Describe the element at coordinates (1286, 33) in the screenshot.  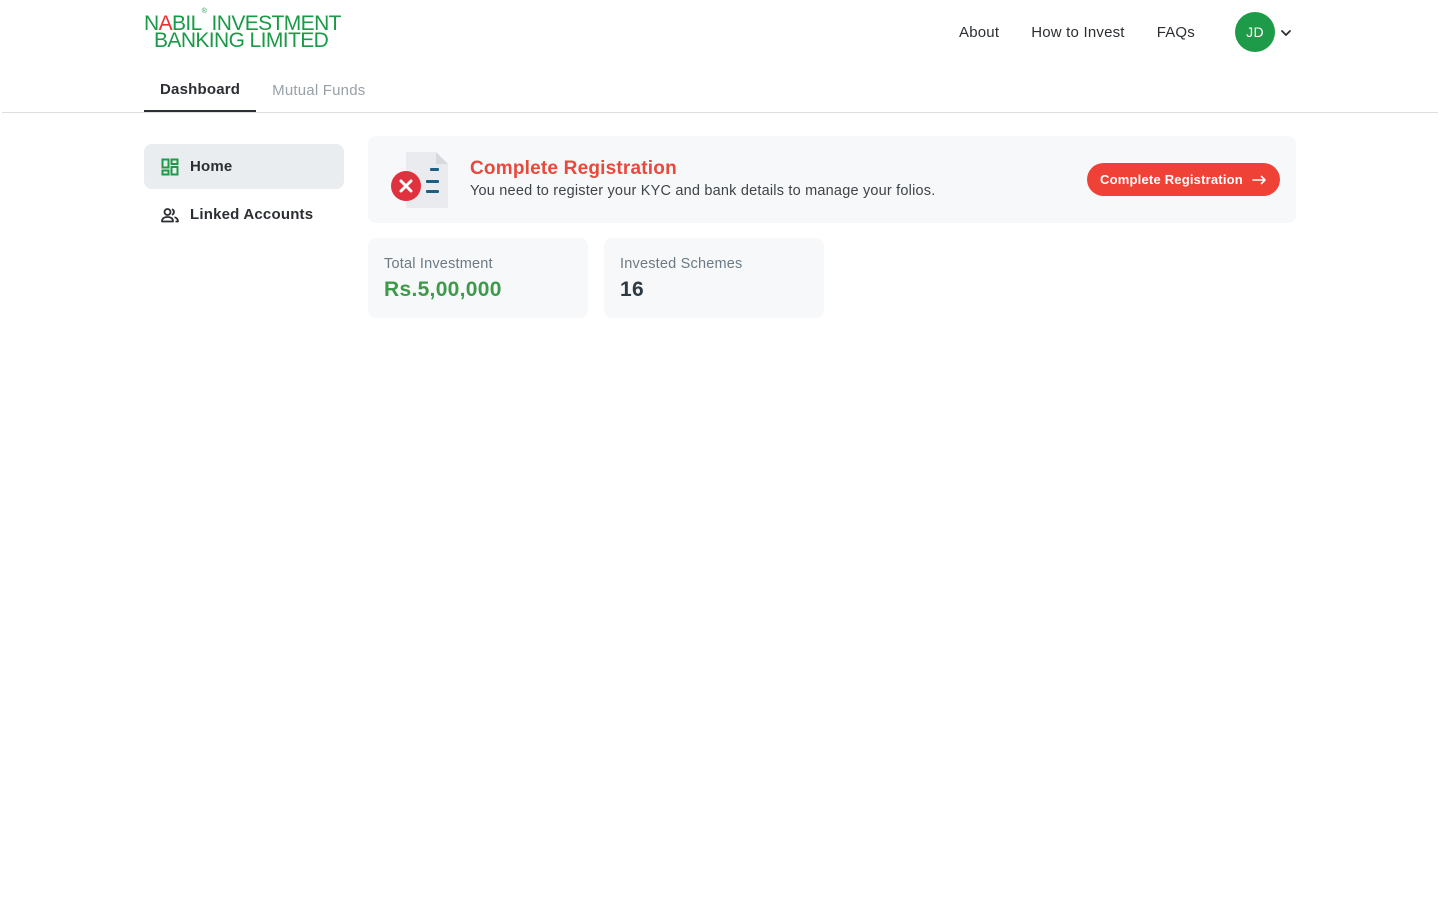
I see `chevron-down-icon` at that location.